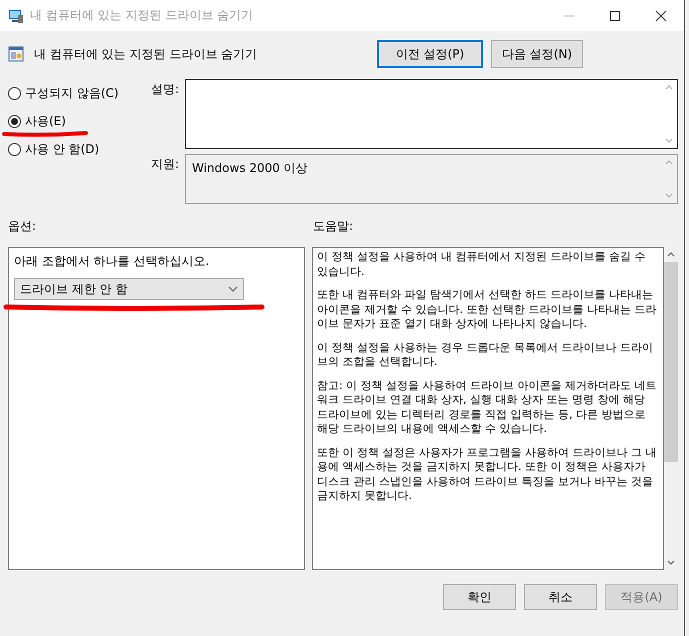 This screenshot has height=636, width=689. What do you see at coordinates (487, 310) in the screenshot?
I see `help-paragraph: 또한 내 컴퓨터와 파일 탐색기에서 선택한 하드 드라이브를 나타내는 아이콘을 제거할 수 있습니다. 또한 선택한 드라이브를 나타내는 드라이브 문자가 표준 열기 대화 상자에 나타나지 않습니다.` at bounding box center [487, 310].